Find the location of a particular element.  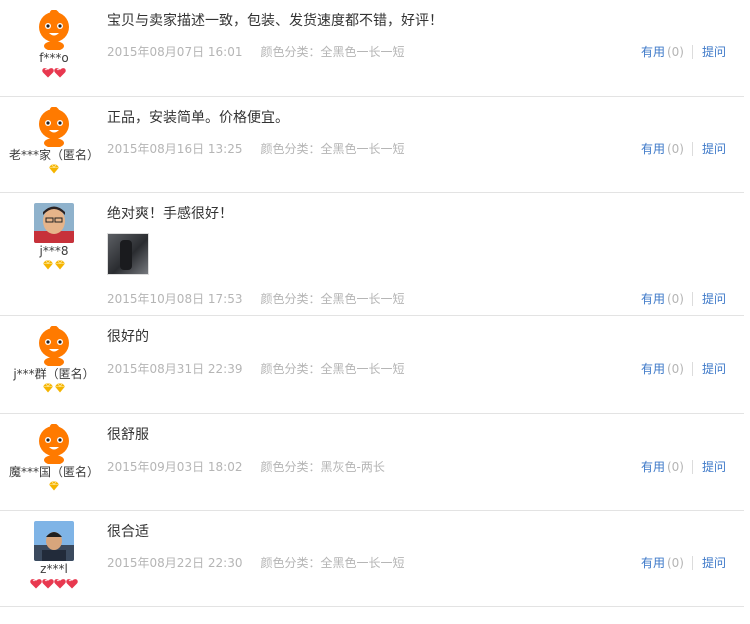

review-text: 宝贝与卖家描述一致，包装、发货速度都不错，好评！ is located at coordinates (275, 21).